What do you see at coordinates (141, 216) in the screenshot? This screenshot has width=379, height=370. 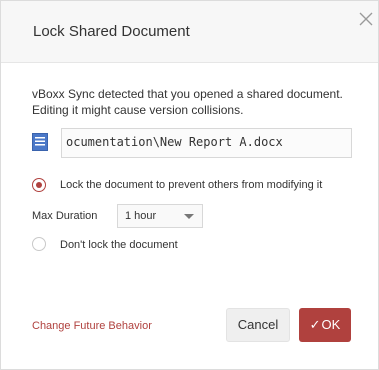 I see `duration-value: 1 hour` at bounding box center [141, 216].